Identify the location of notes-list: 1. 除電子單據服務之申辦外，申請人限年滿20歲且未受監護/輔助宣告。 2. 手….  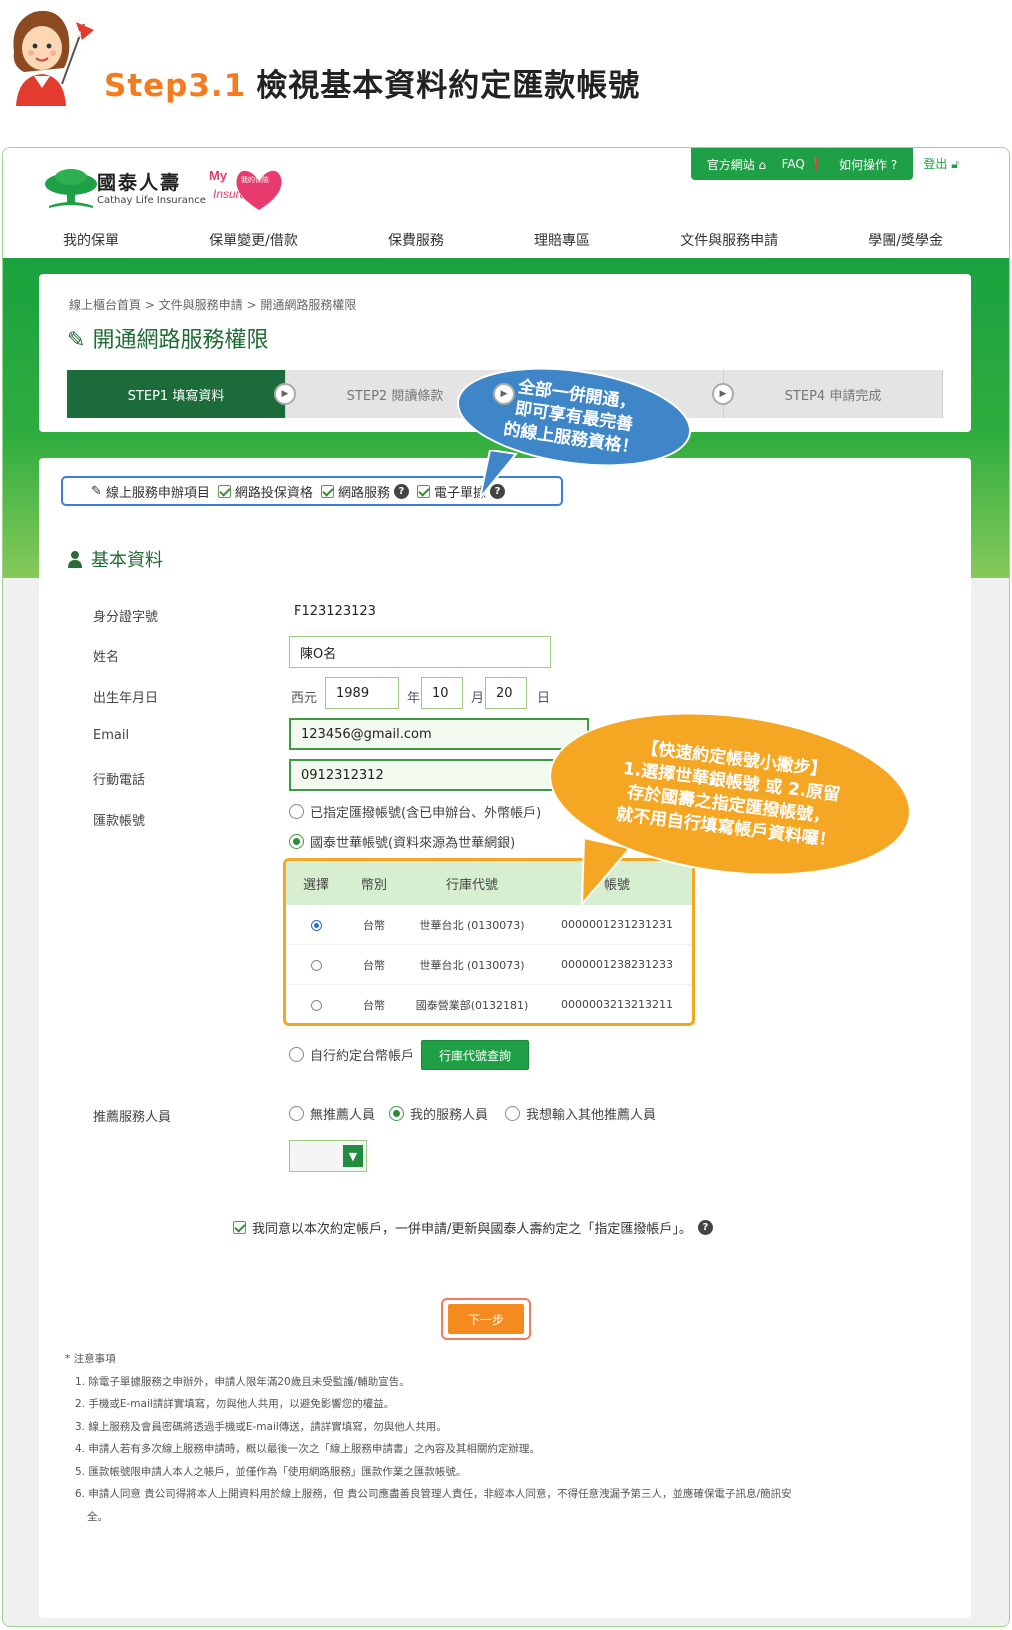
(505, 1450).